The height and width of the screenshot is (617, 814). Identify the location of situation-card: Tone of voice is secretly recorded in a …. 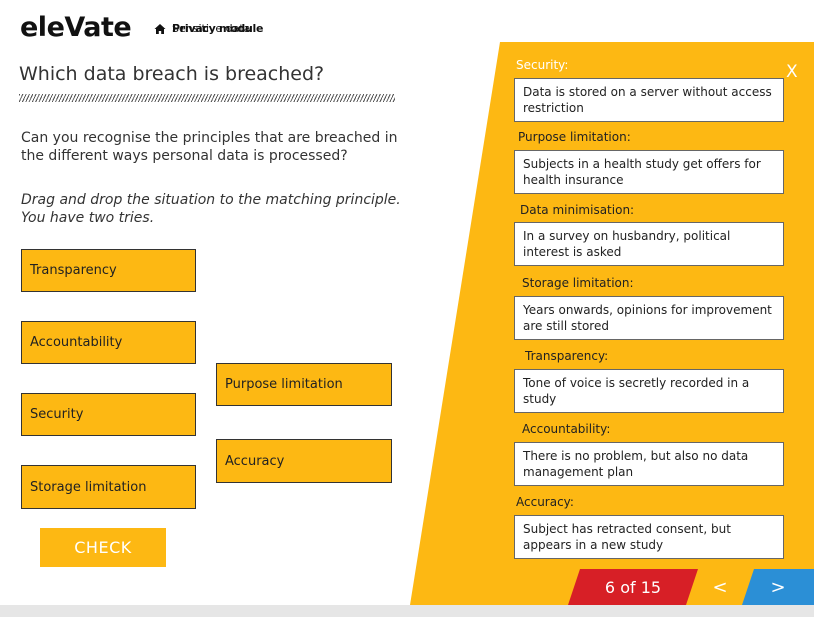
(649, 391).